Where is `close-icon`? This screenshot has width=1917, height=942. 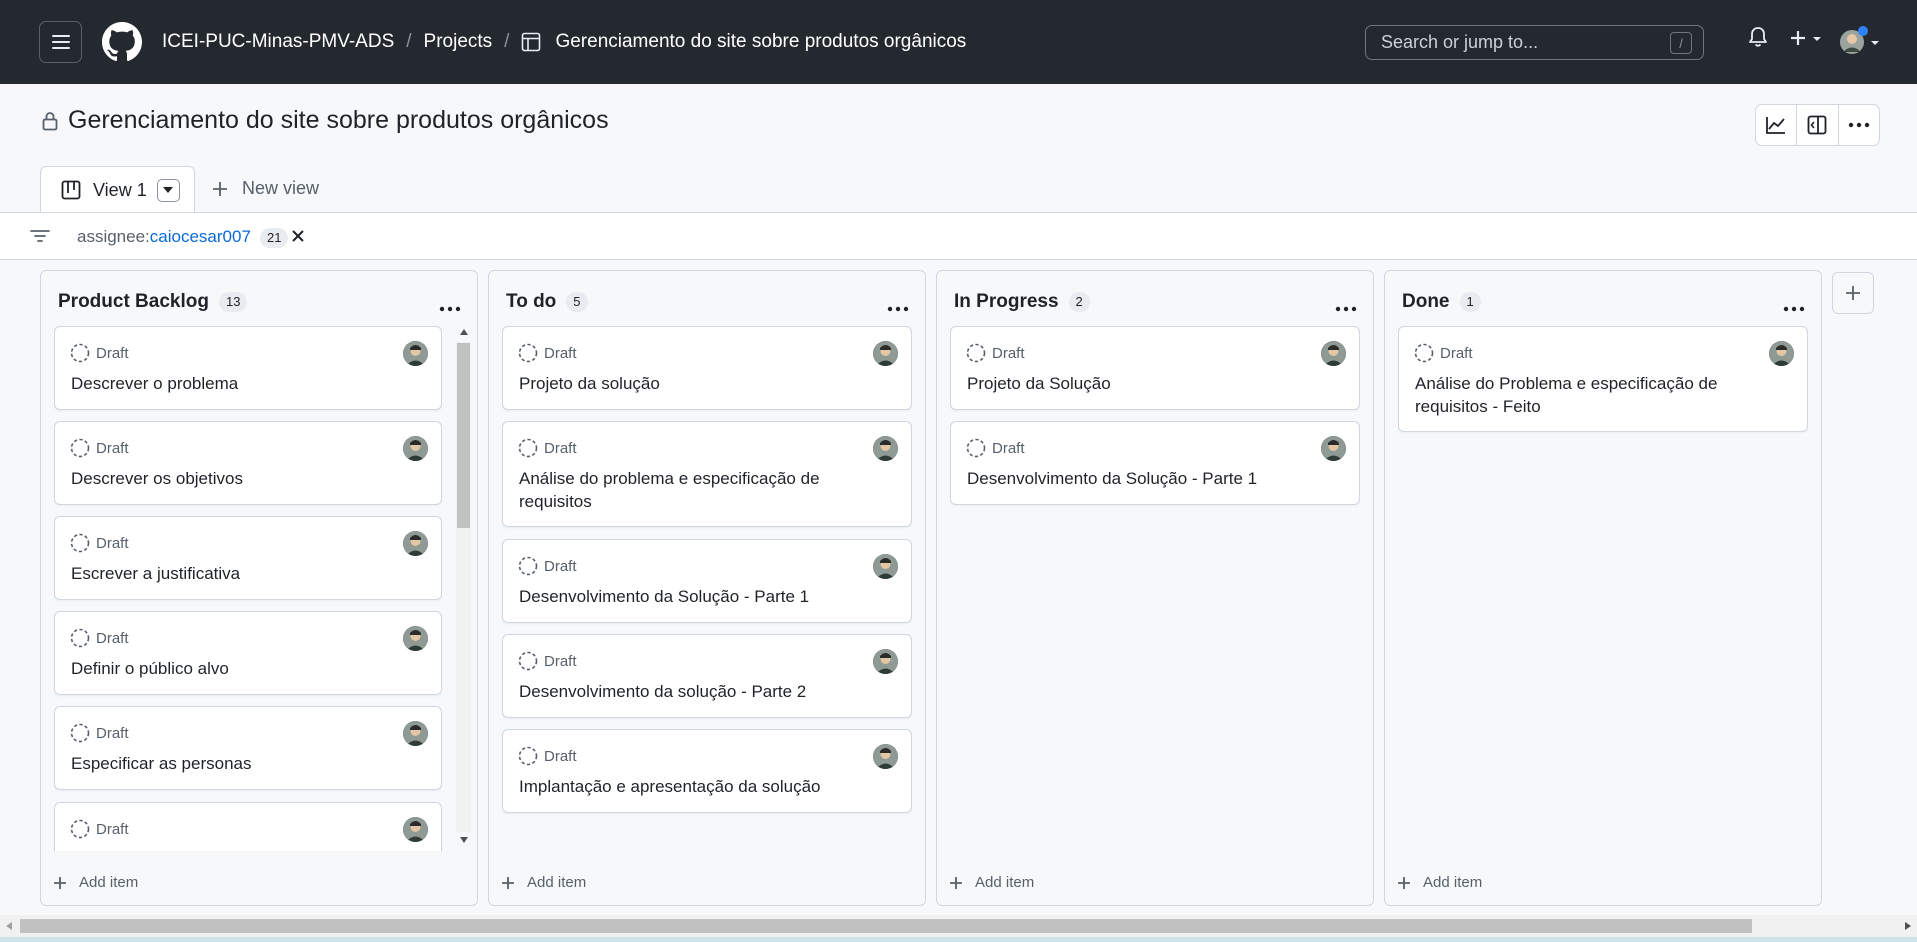 close-icon is located at coordinates (298, 236).